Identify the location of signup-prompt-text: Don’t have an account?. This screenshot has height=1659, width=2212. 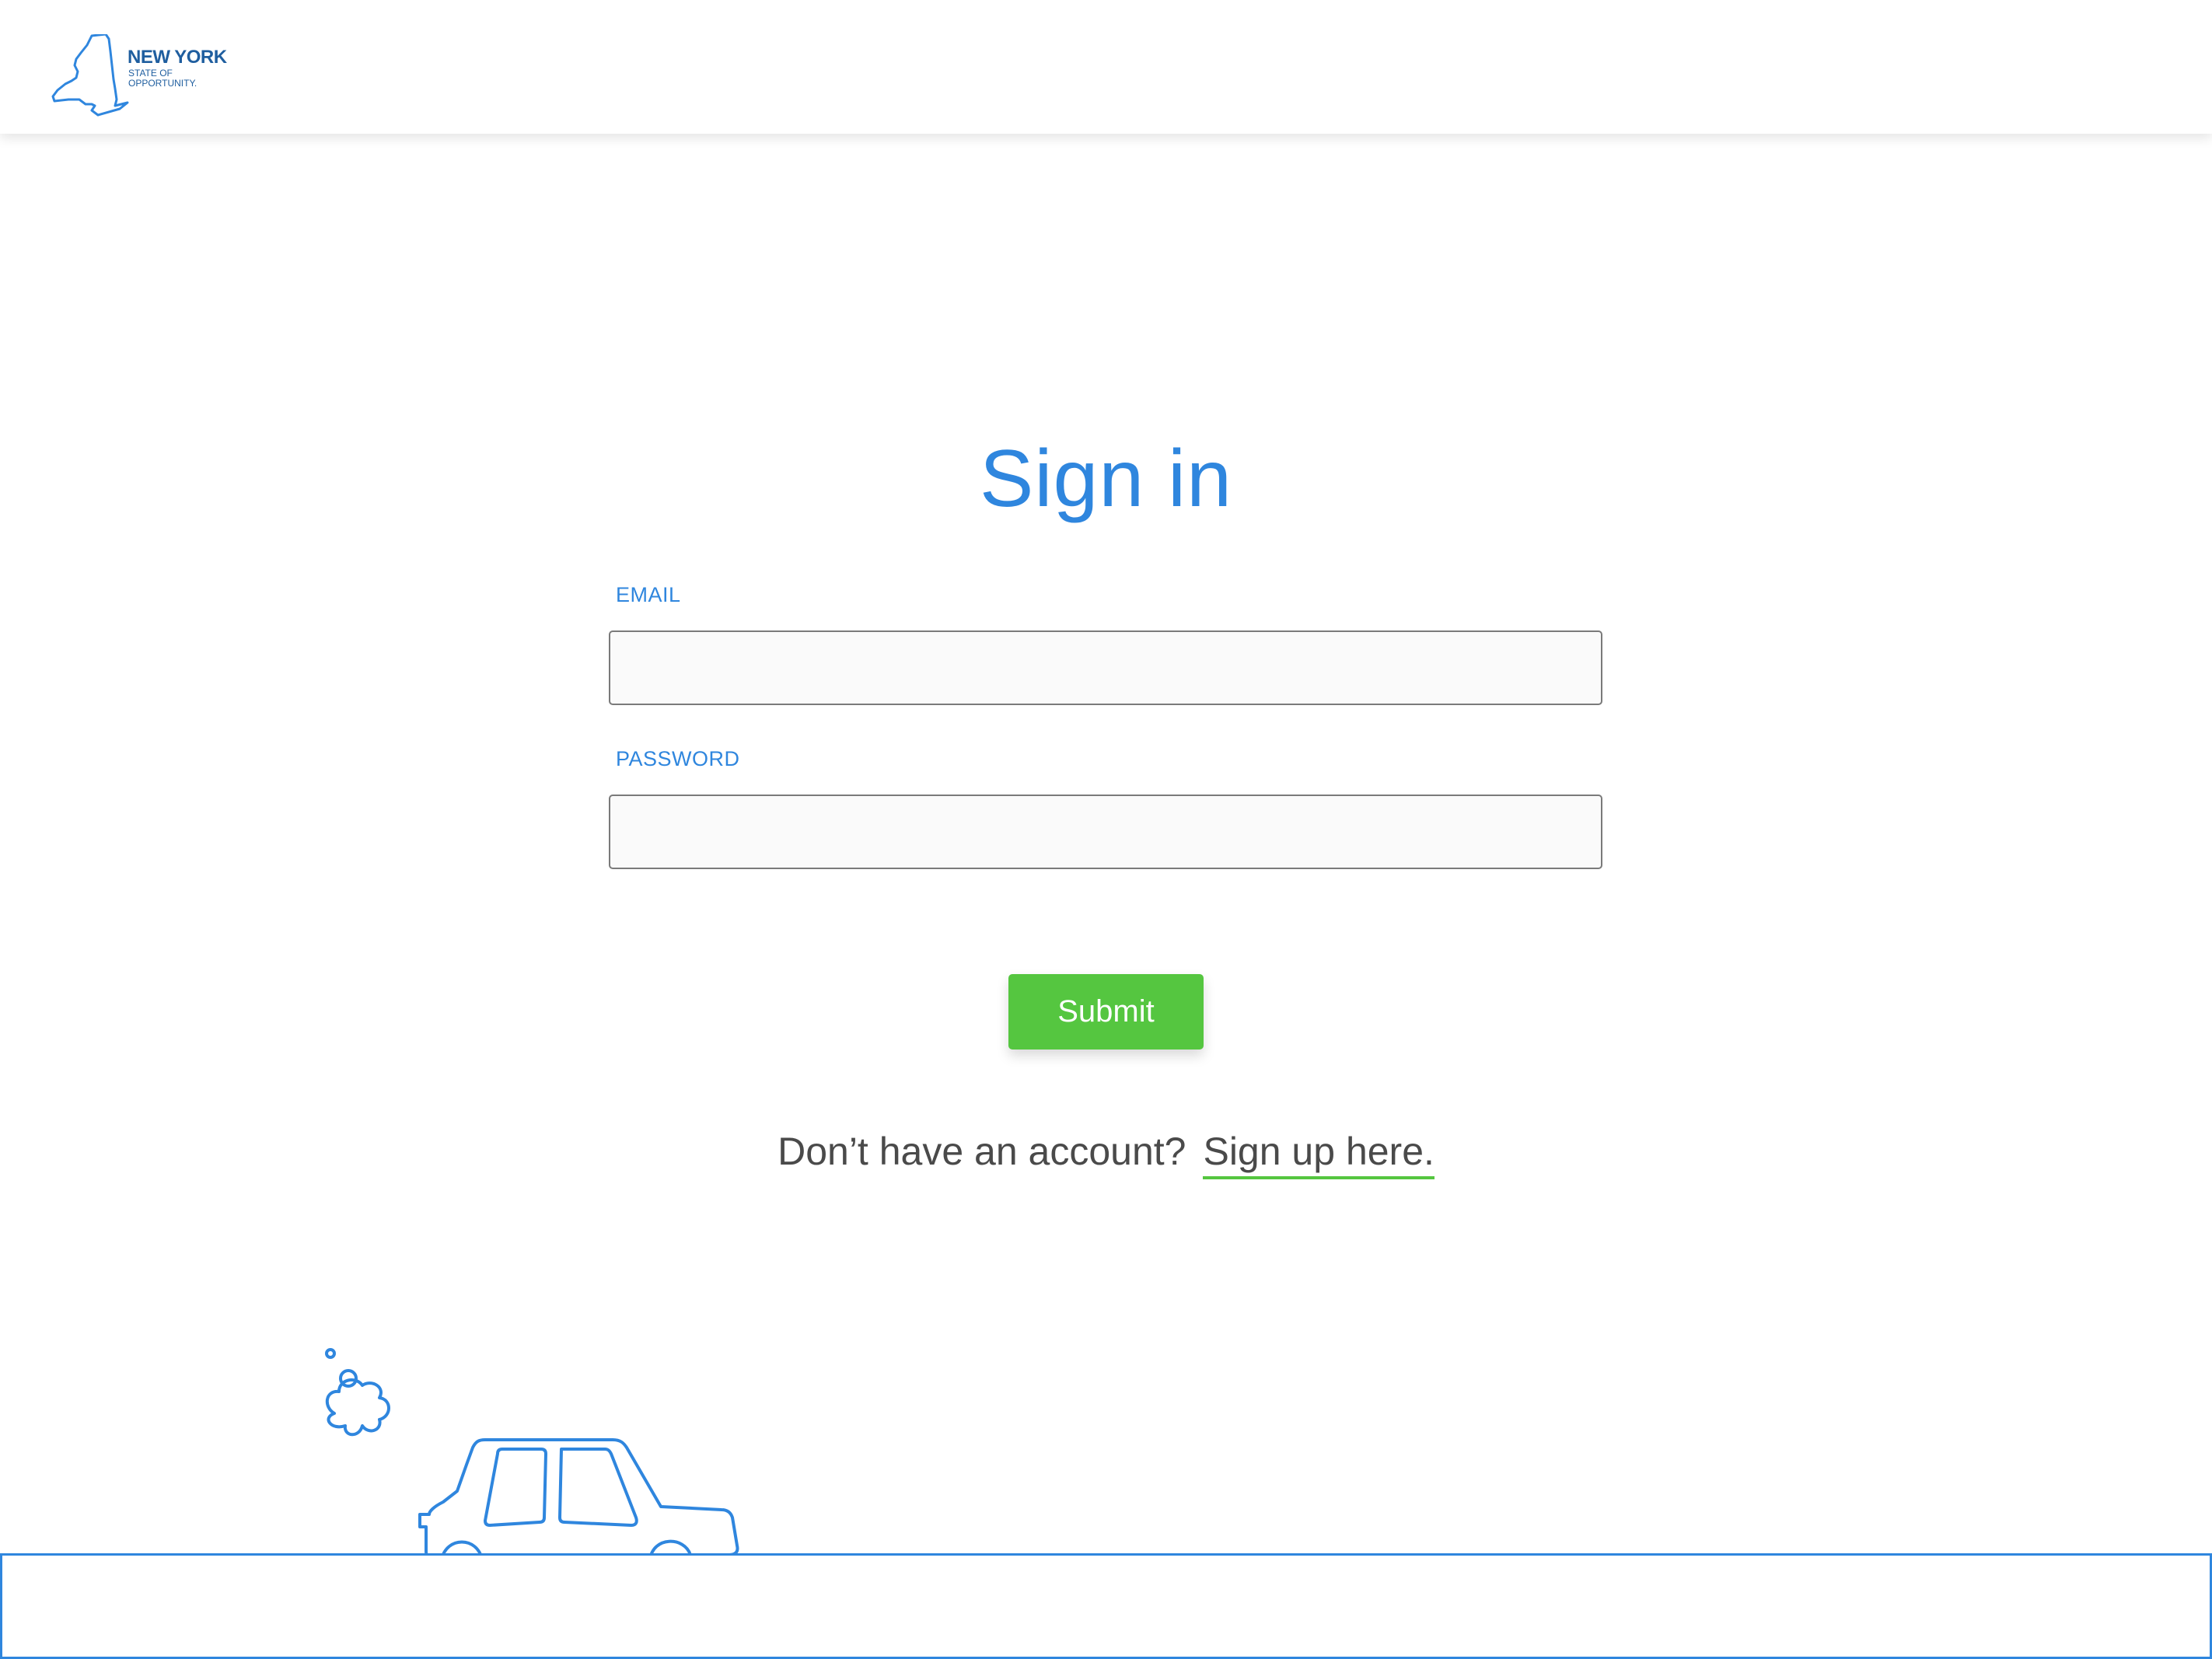
(982, 1151).